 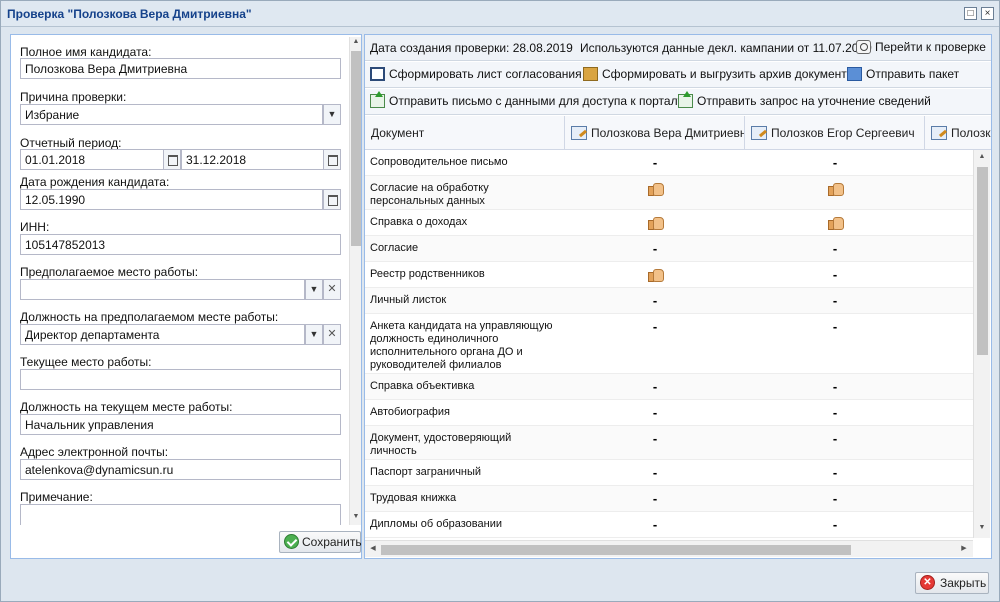 I want to click on period-label: Отчетный период:, so click(x=71, y=143).